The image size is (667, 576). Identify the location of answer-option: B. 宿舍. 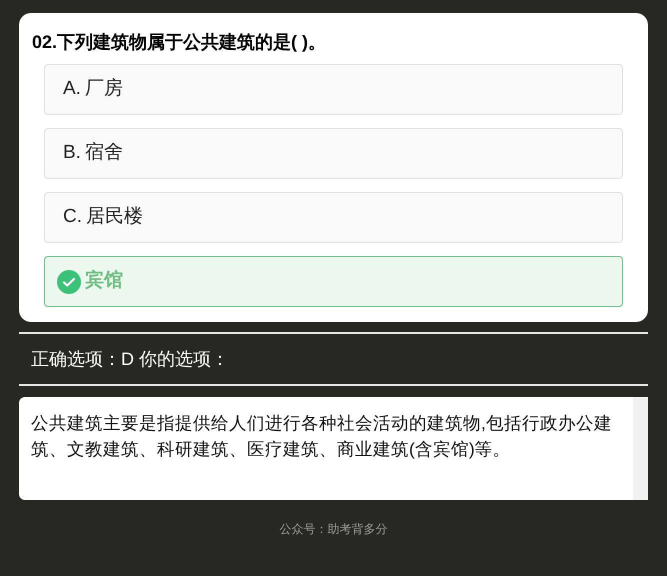
(333, 153).